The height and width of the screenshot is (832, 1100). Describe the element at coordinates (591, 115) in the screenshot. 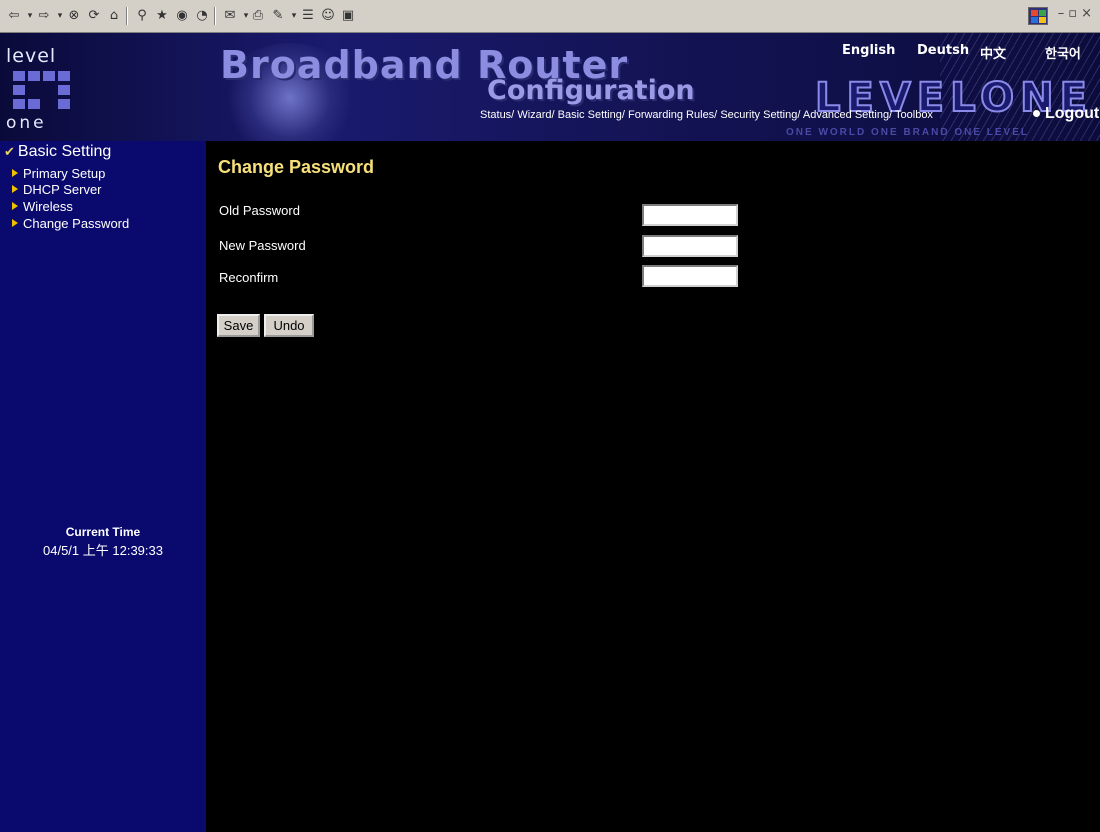

I see `nav-basic-setting: Basic Setting/` at that location.